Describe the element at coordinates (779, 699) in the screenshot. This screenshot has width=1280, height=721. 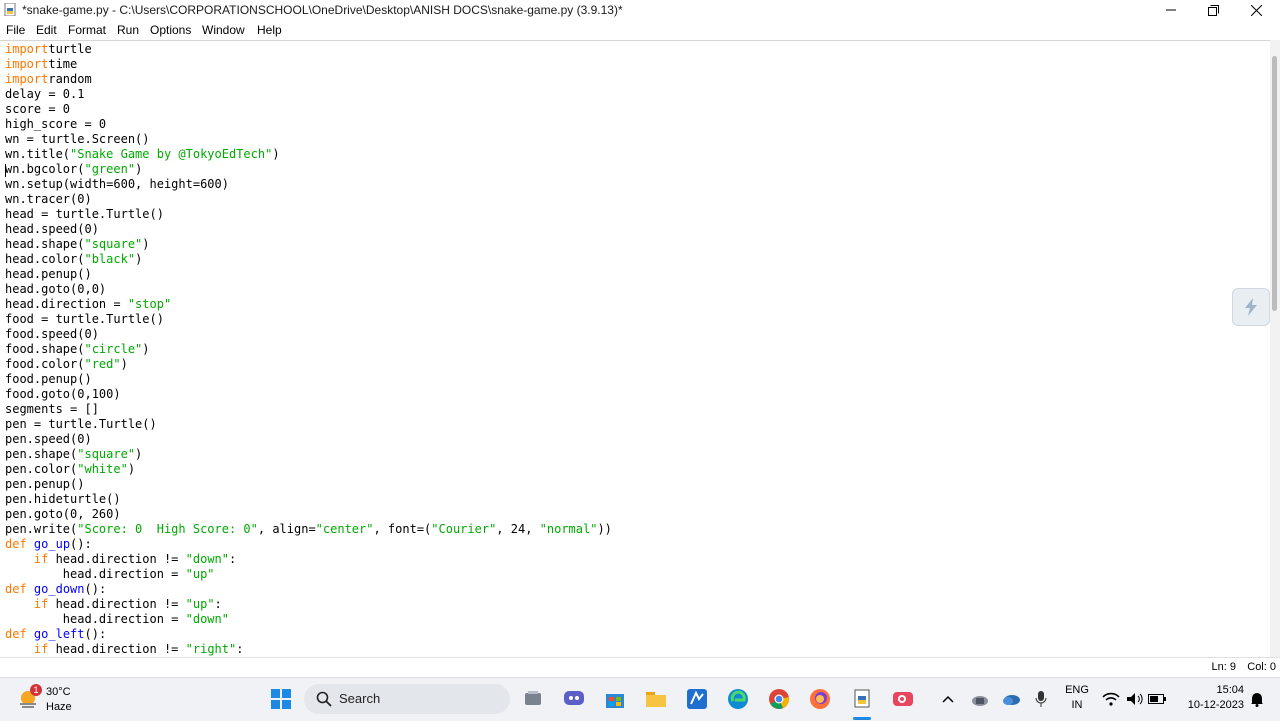
I see `chrome-button` at that location.